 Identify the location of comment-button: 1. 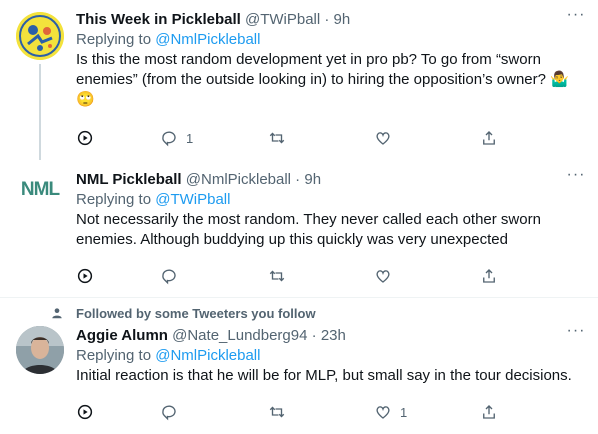
(176, 138).